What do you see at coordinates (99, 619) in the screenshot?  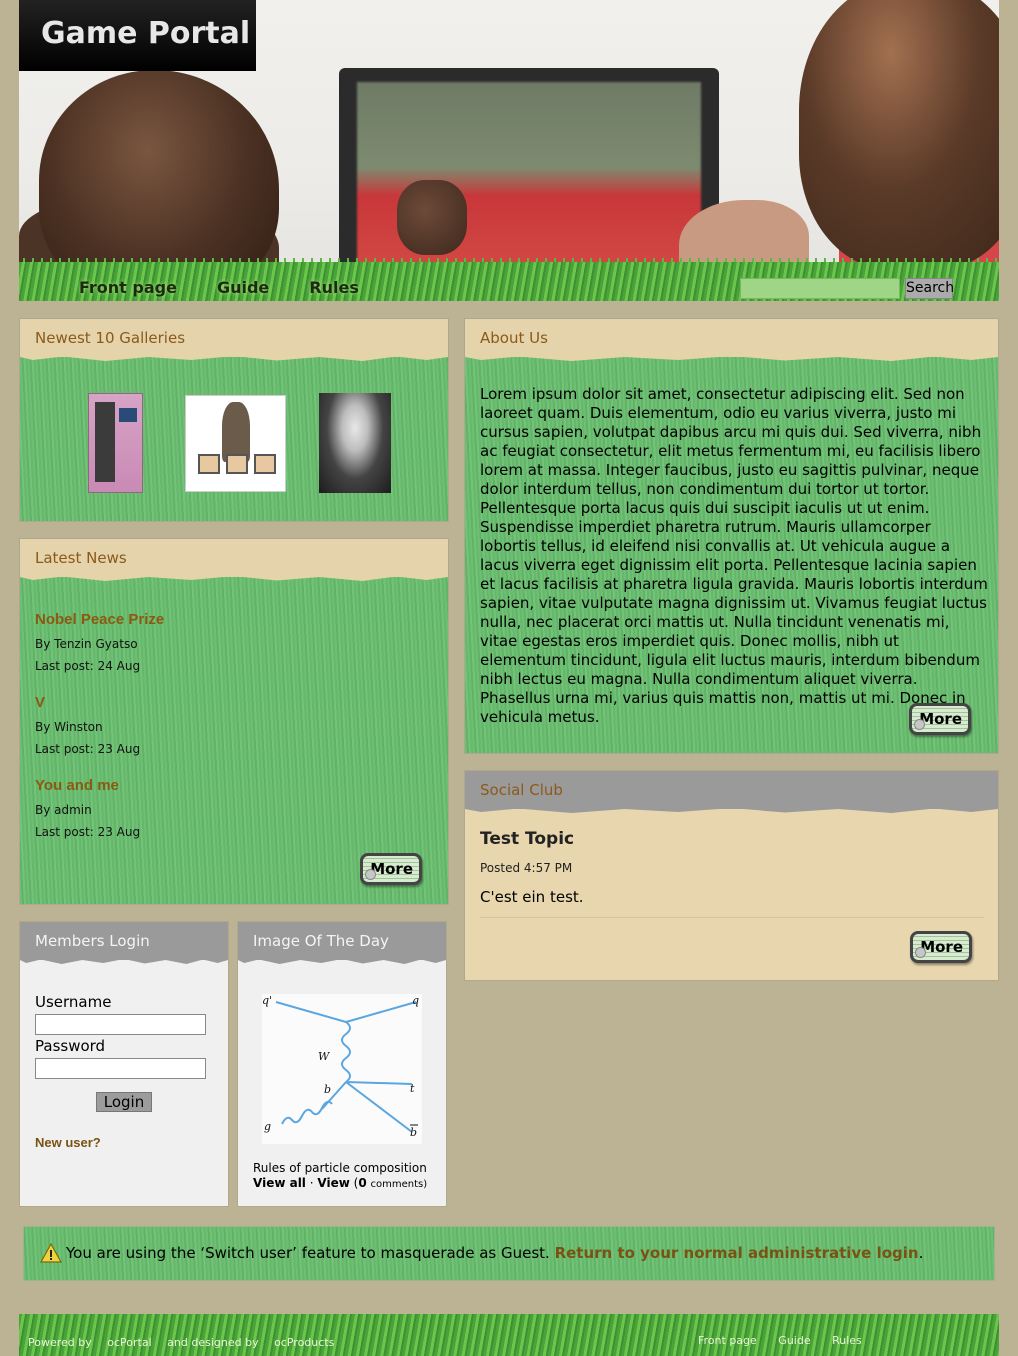 I see `news-item-title: Nobel Peace Prize` at bounding box center [99, 619].